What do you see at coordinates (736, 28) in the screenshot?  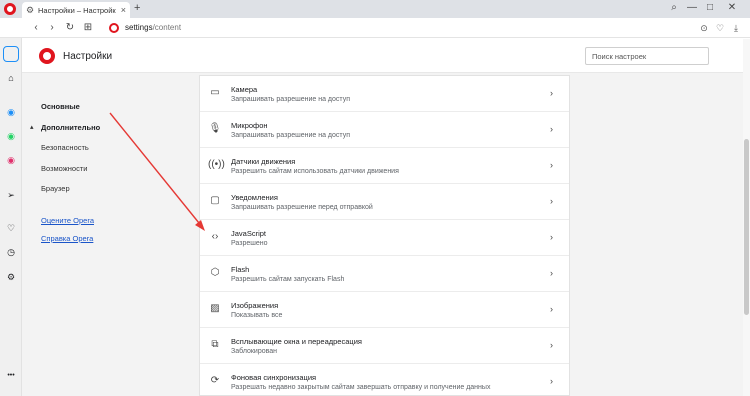 I see `download-icon: ⤓` at bounding box center [736, 28].